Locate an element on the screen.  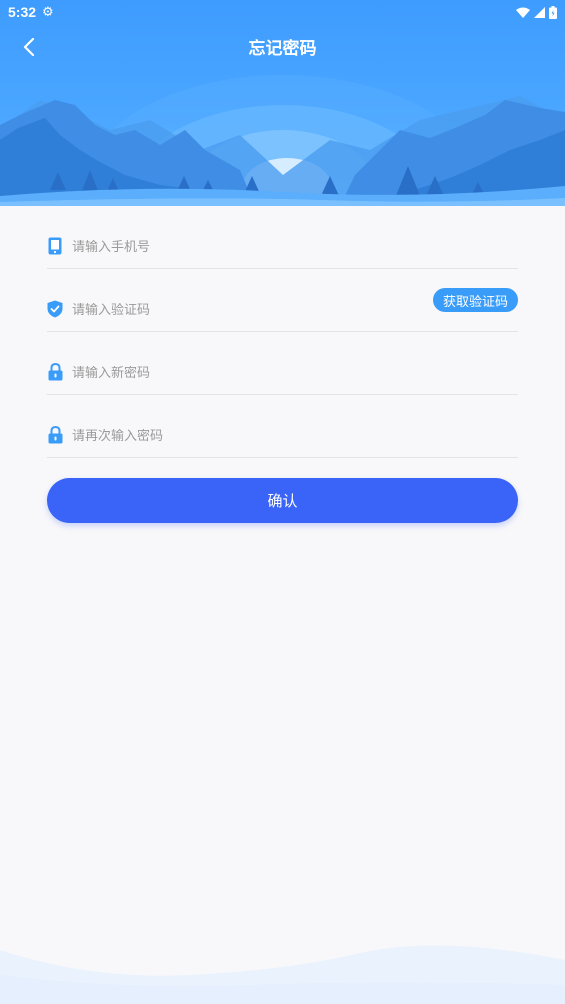
shield-check-icon is located at coordinates (55, 309).